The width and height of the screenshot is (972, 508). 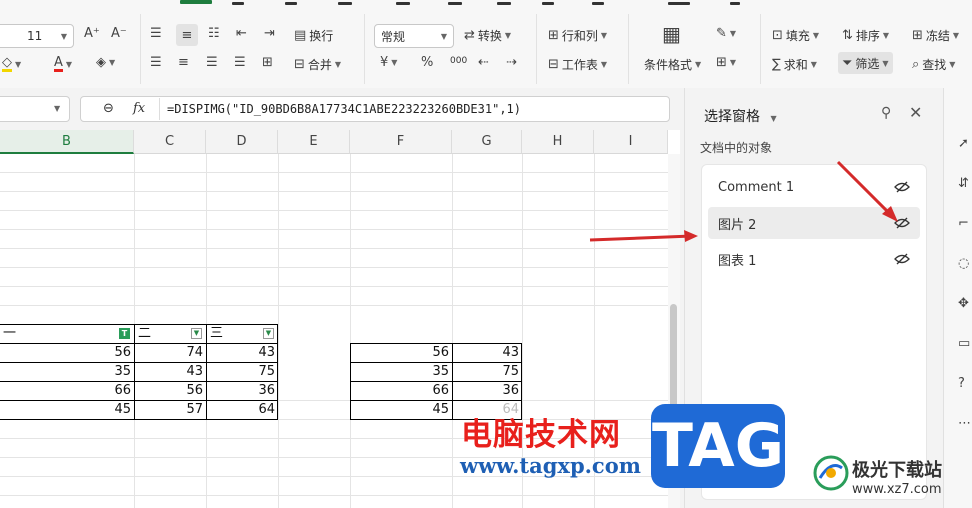 I want to click on decrease-font-button: A⁻, so click(x=119, y=33).